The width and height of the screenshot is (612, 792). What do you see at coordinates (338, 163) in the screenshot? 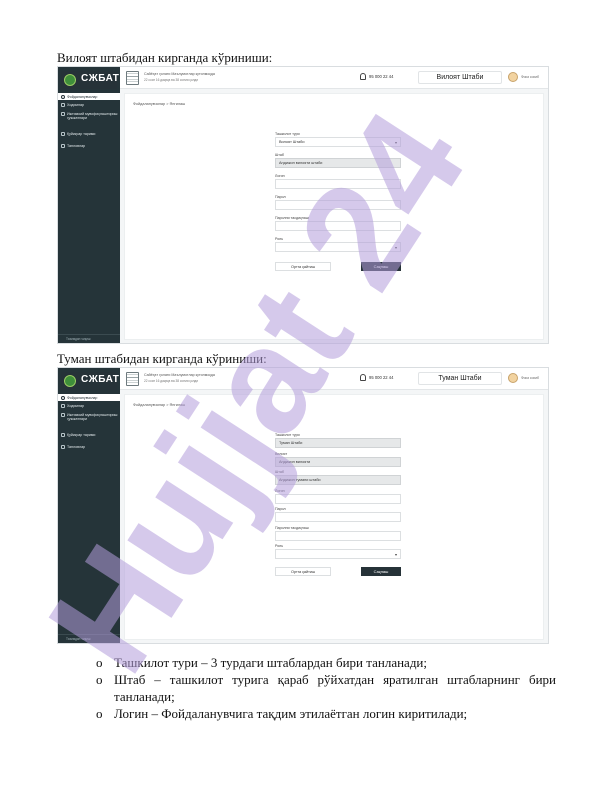
I see `input-field: Андижон вилояти штаби` at bounding box center [338, 163].